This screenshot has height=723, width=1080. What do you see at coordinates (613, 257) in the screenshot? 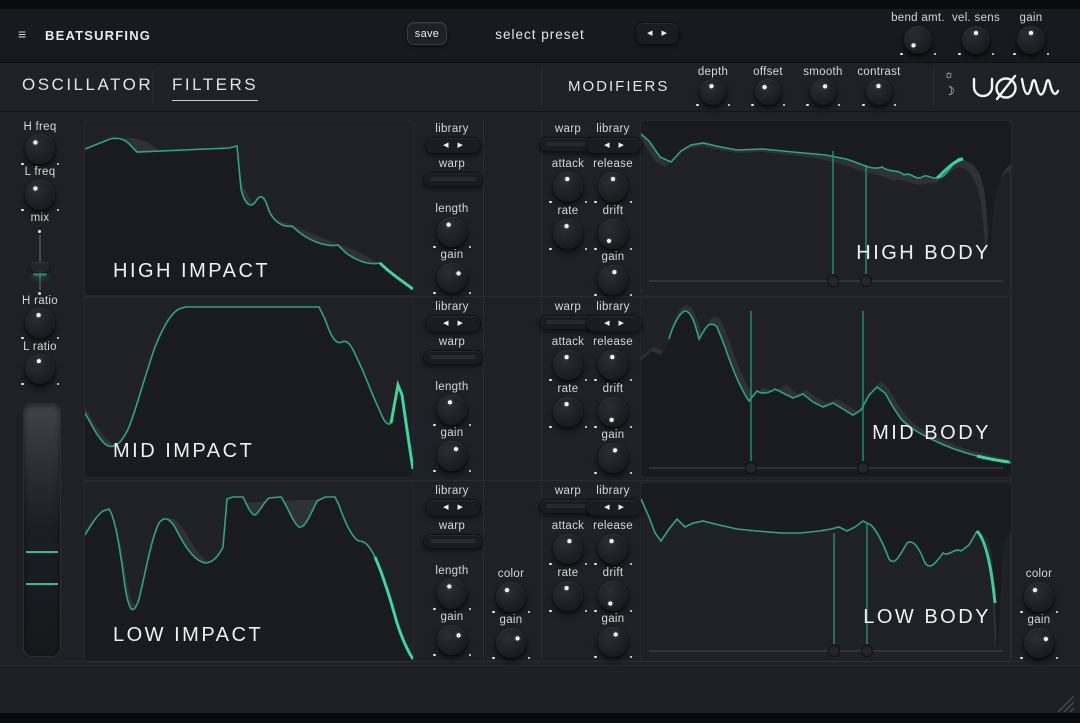
I see `gain-label: gain` at bounding box center [613, 257].